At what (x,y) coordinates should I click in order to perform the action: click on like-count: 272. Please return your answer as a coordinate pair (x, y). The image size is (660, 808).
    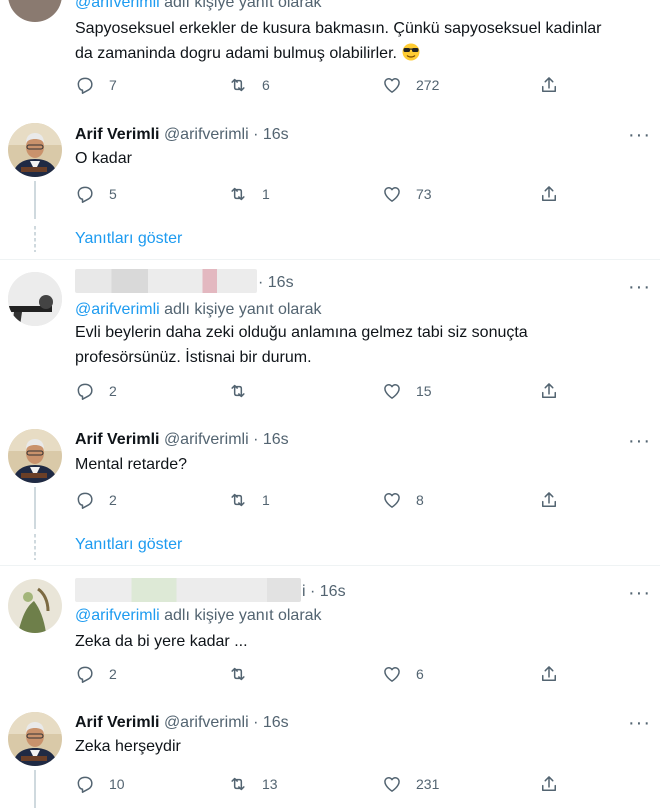
    Looking at the image, I should click on (428, 85).